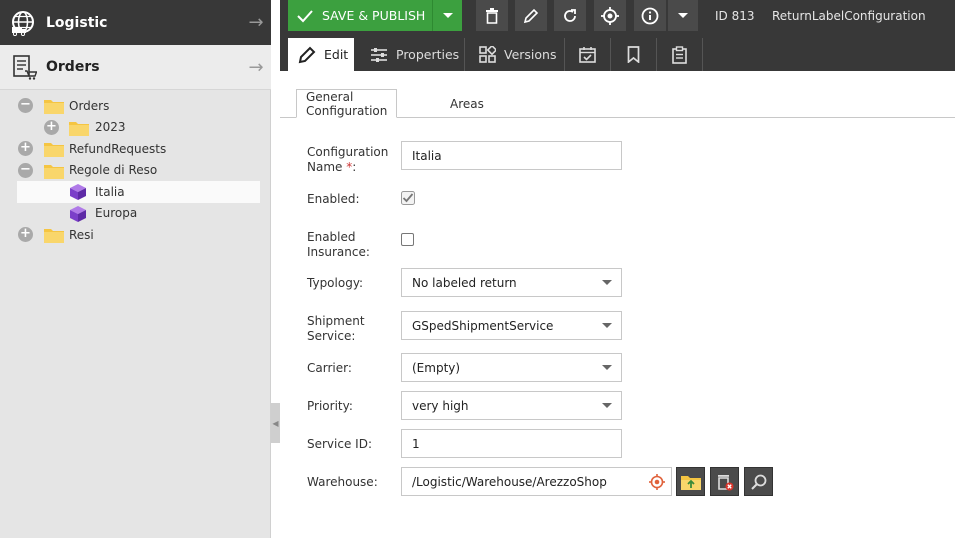 This screenshot has width=955, height=538. Describe the element at coordinates (24, 23) in the screenshot. I see `globe-truck-icon` at that location.